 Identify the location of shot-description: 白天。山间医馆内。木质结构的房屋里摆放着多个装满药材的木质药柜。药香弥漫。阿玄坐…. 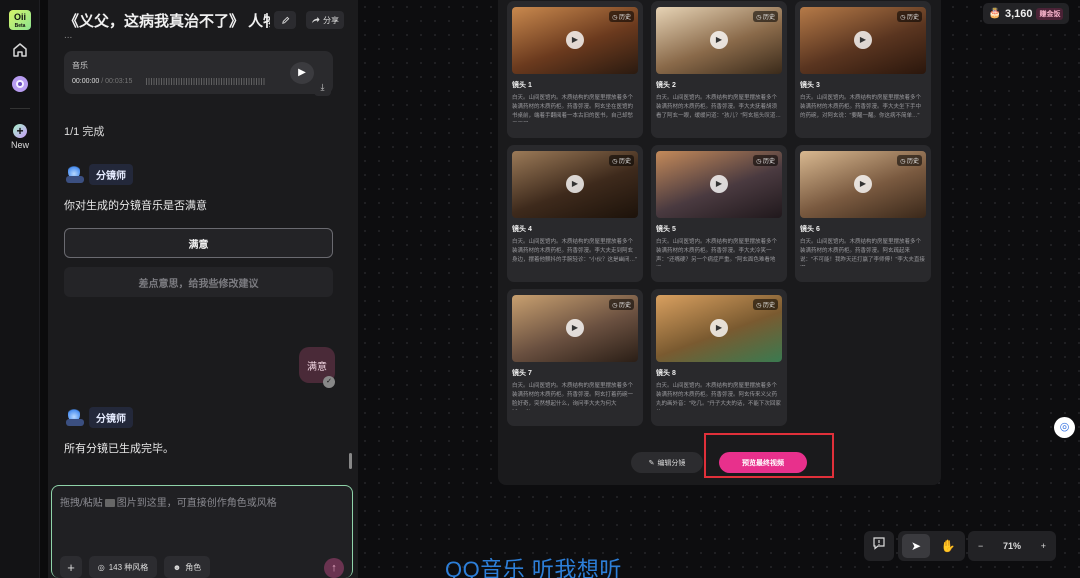
(573, 107).